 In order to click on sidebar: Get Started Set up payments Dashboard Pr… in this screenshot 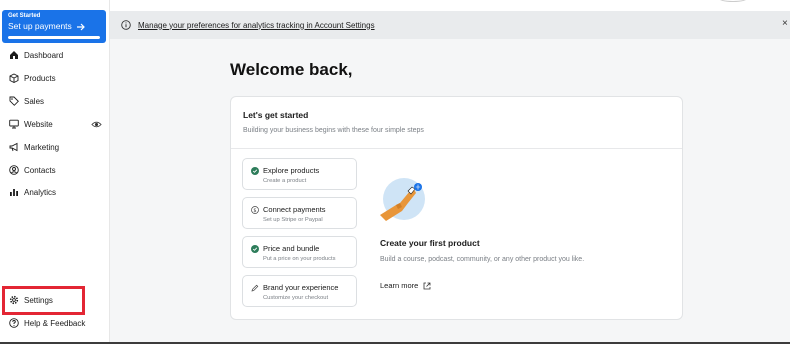, I will do `click(55, 172)`.